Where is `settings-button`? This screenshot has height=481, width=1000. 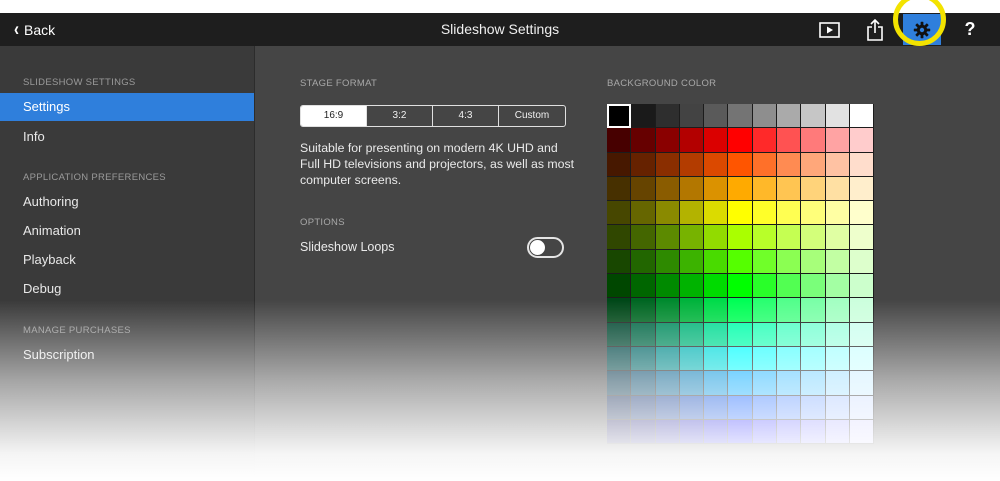
settings-button is located at coordinates (922, 29).